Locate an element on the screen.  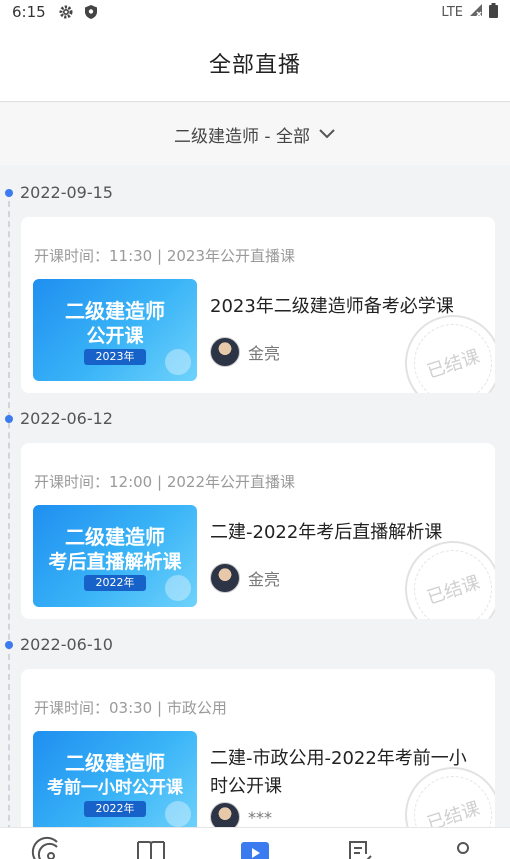
course-meta: 开课时间：11:30 | 2023年公开直播课 is located at coordinates (164, 256).